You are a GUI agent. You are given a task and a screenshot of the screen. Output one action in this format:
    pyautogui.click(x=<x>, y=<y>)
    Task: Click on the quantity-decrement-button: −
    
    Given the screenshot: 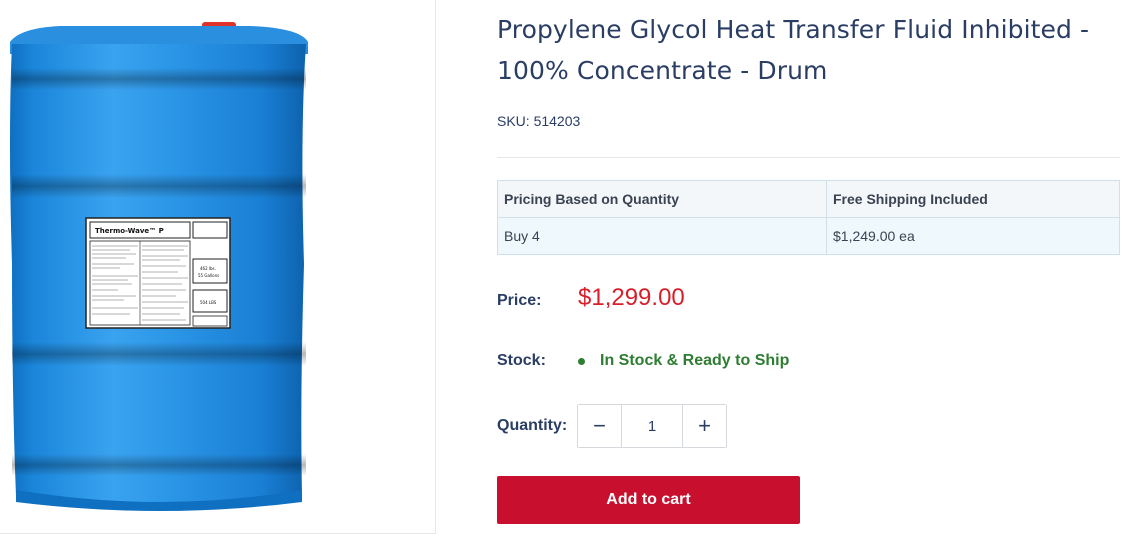 What is the action you would take?
    pyautogui.click(x=599, y=426)
    